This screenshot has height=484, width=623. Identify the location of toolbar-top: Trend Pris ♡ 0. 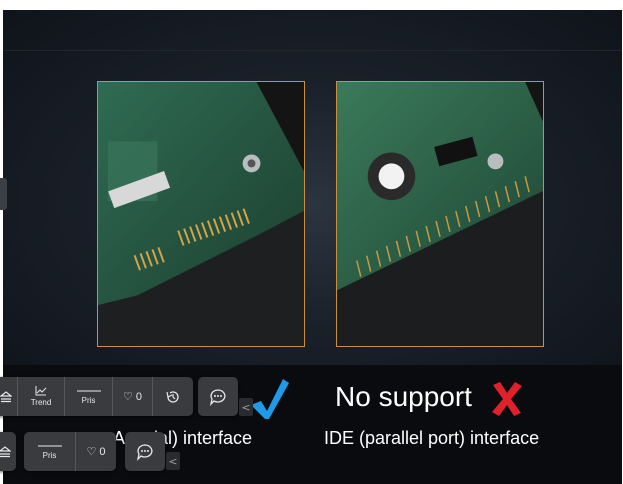
(96, 396).